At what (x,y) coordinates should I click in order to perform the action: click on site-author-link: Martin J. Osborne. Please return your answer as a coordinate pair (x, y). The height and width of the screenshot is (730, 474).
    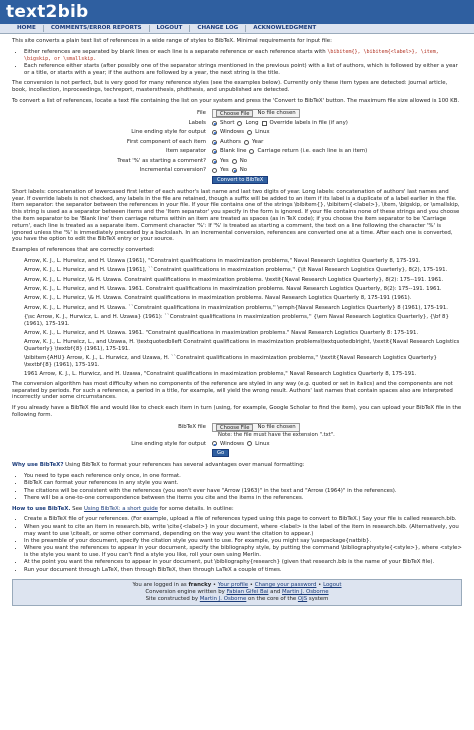
    Looking at the image, I should click on (223, 599).